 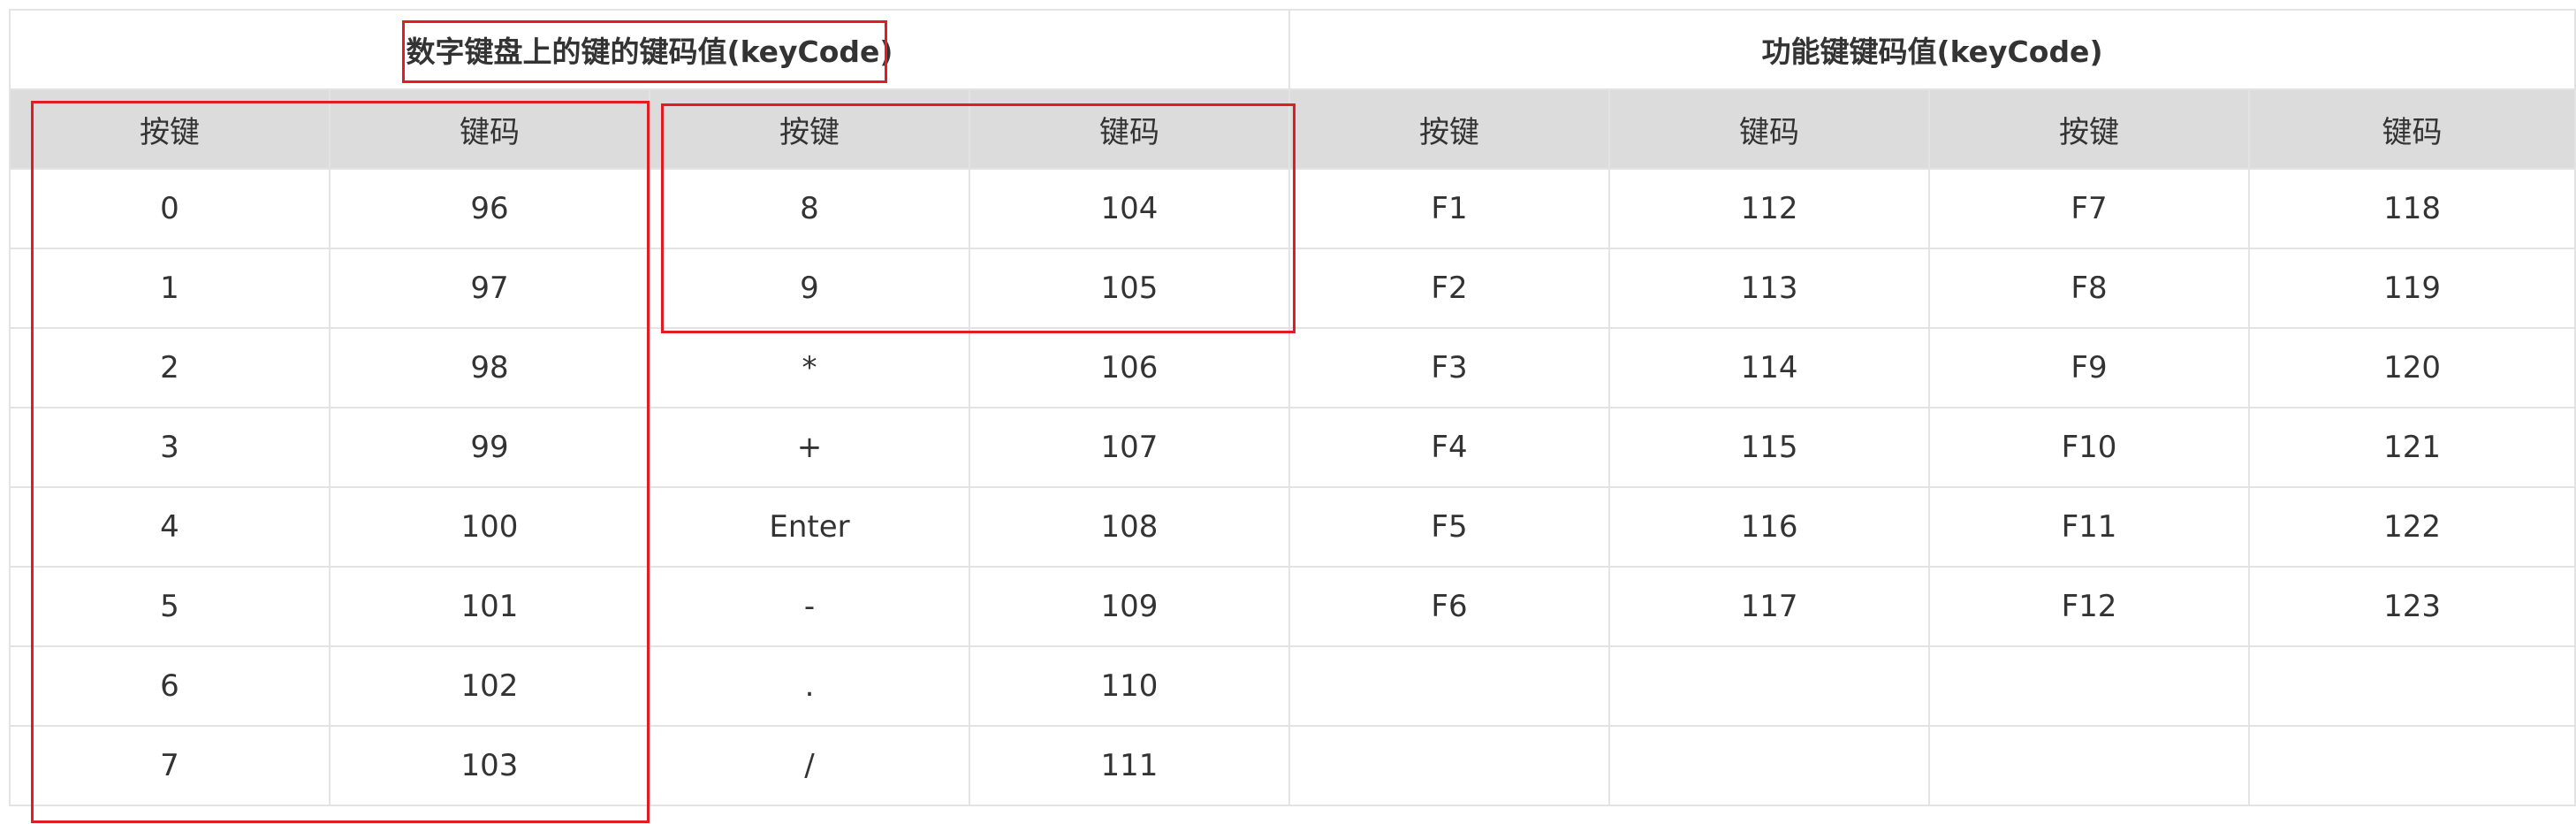 What do you see at coordinates (1129, 447) in the screenshot?
I see `table-cell: 107` at bounding box center [1129, 447].